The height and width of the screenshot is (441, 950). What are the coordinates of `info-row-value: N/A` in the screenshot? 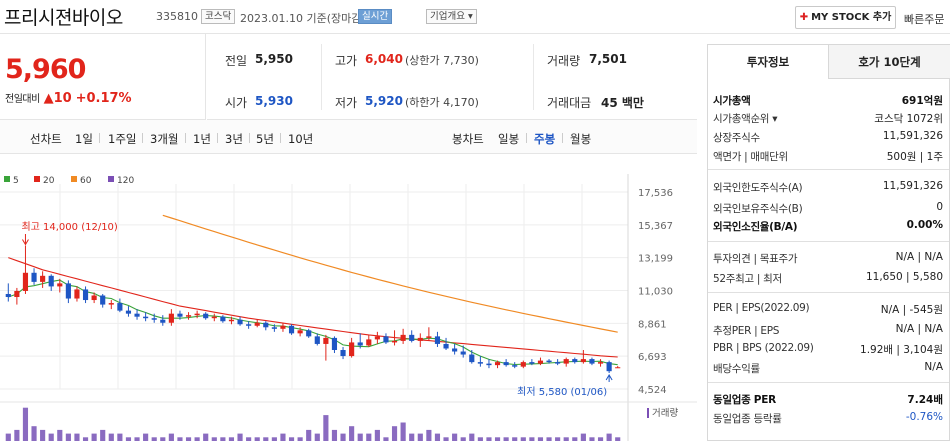 It's located at (933, 367).